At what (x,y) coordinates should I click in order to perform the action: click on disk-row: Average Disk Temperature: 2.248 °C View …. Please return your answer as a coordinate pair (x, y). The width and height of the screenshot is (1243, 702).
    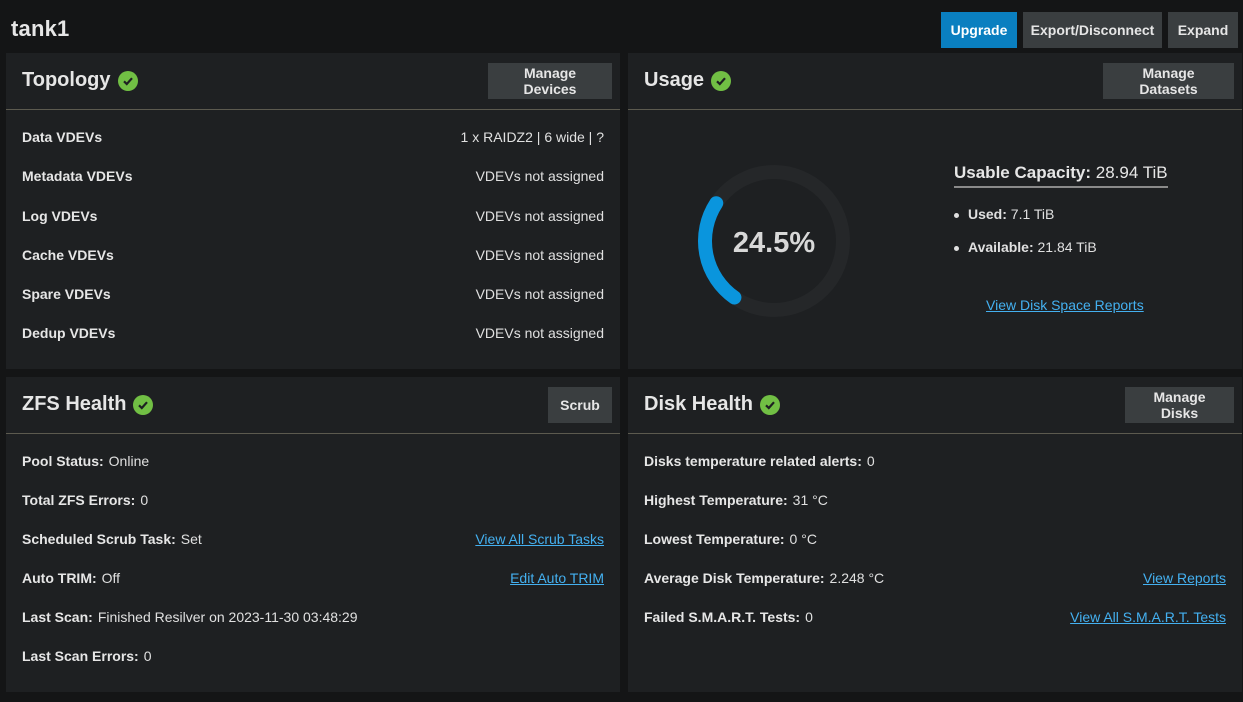
    Looking at the image, I should click on (935, 578).